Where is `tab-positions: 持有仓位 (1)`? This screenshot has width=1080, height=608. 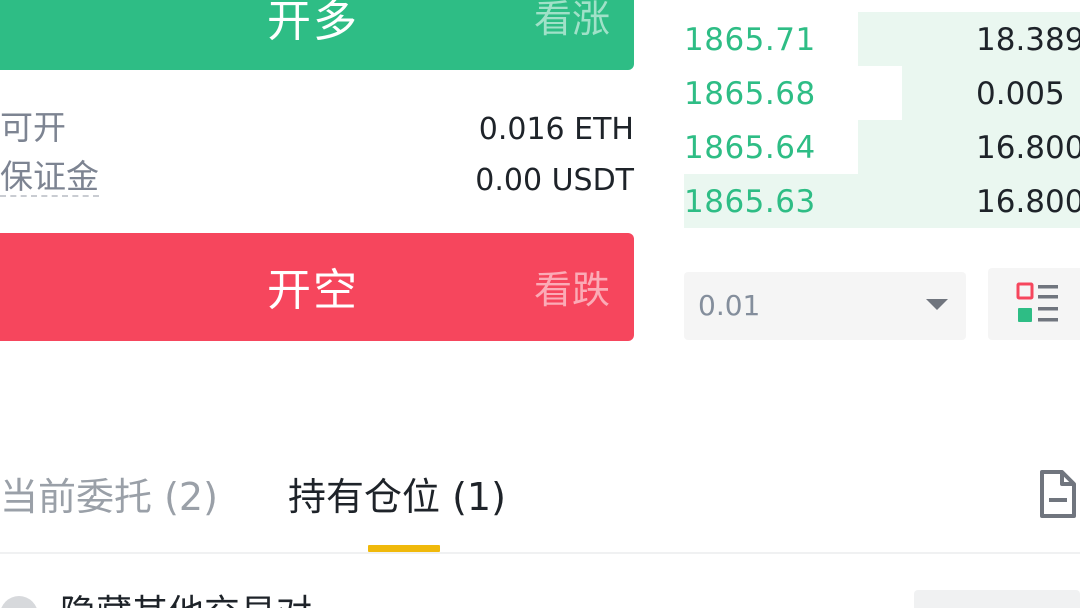
tab-positions: 持有仓位 (1) is located at coordinates (397, 497).